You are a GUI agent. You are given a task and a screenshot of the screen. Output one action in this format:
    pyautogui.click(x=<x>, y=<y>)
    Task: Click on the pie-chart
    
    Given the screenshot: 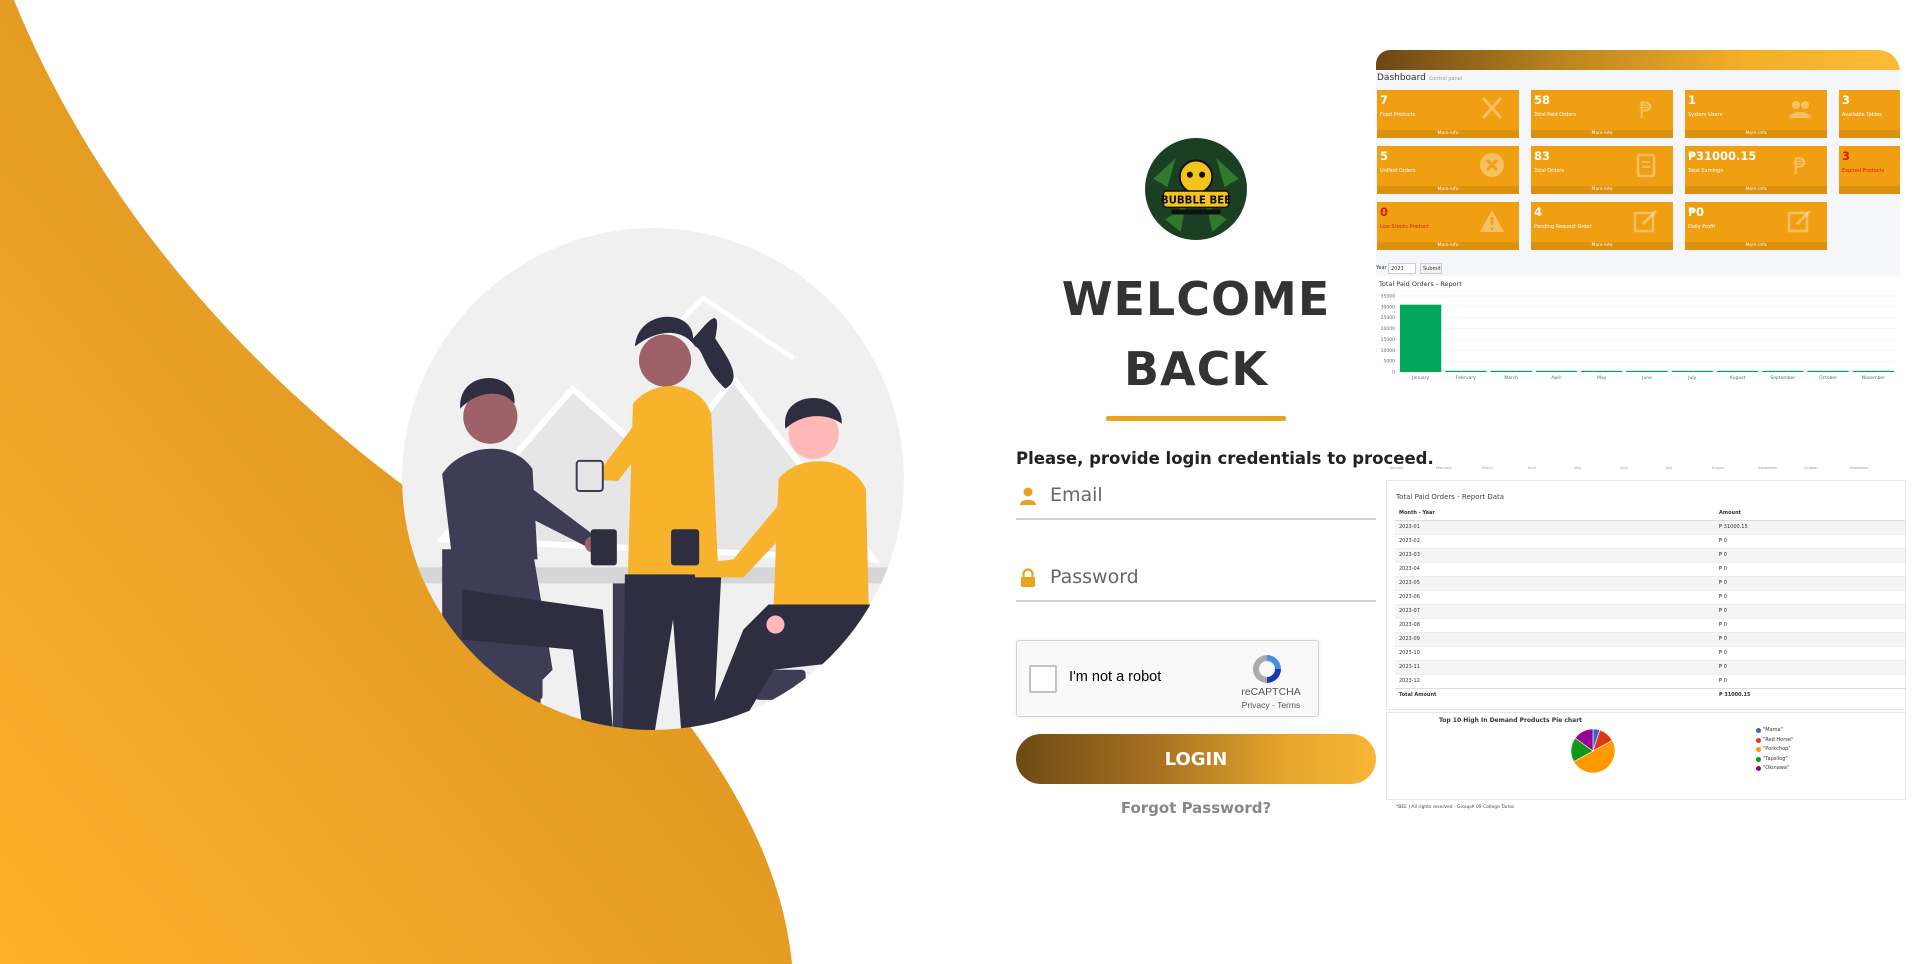 What is the action you would take?
    pyautogui.click(x=1593, y=751)
    